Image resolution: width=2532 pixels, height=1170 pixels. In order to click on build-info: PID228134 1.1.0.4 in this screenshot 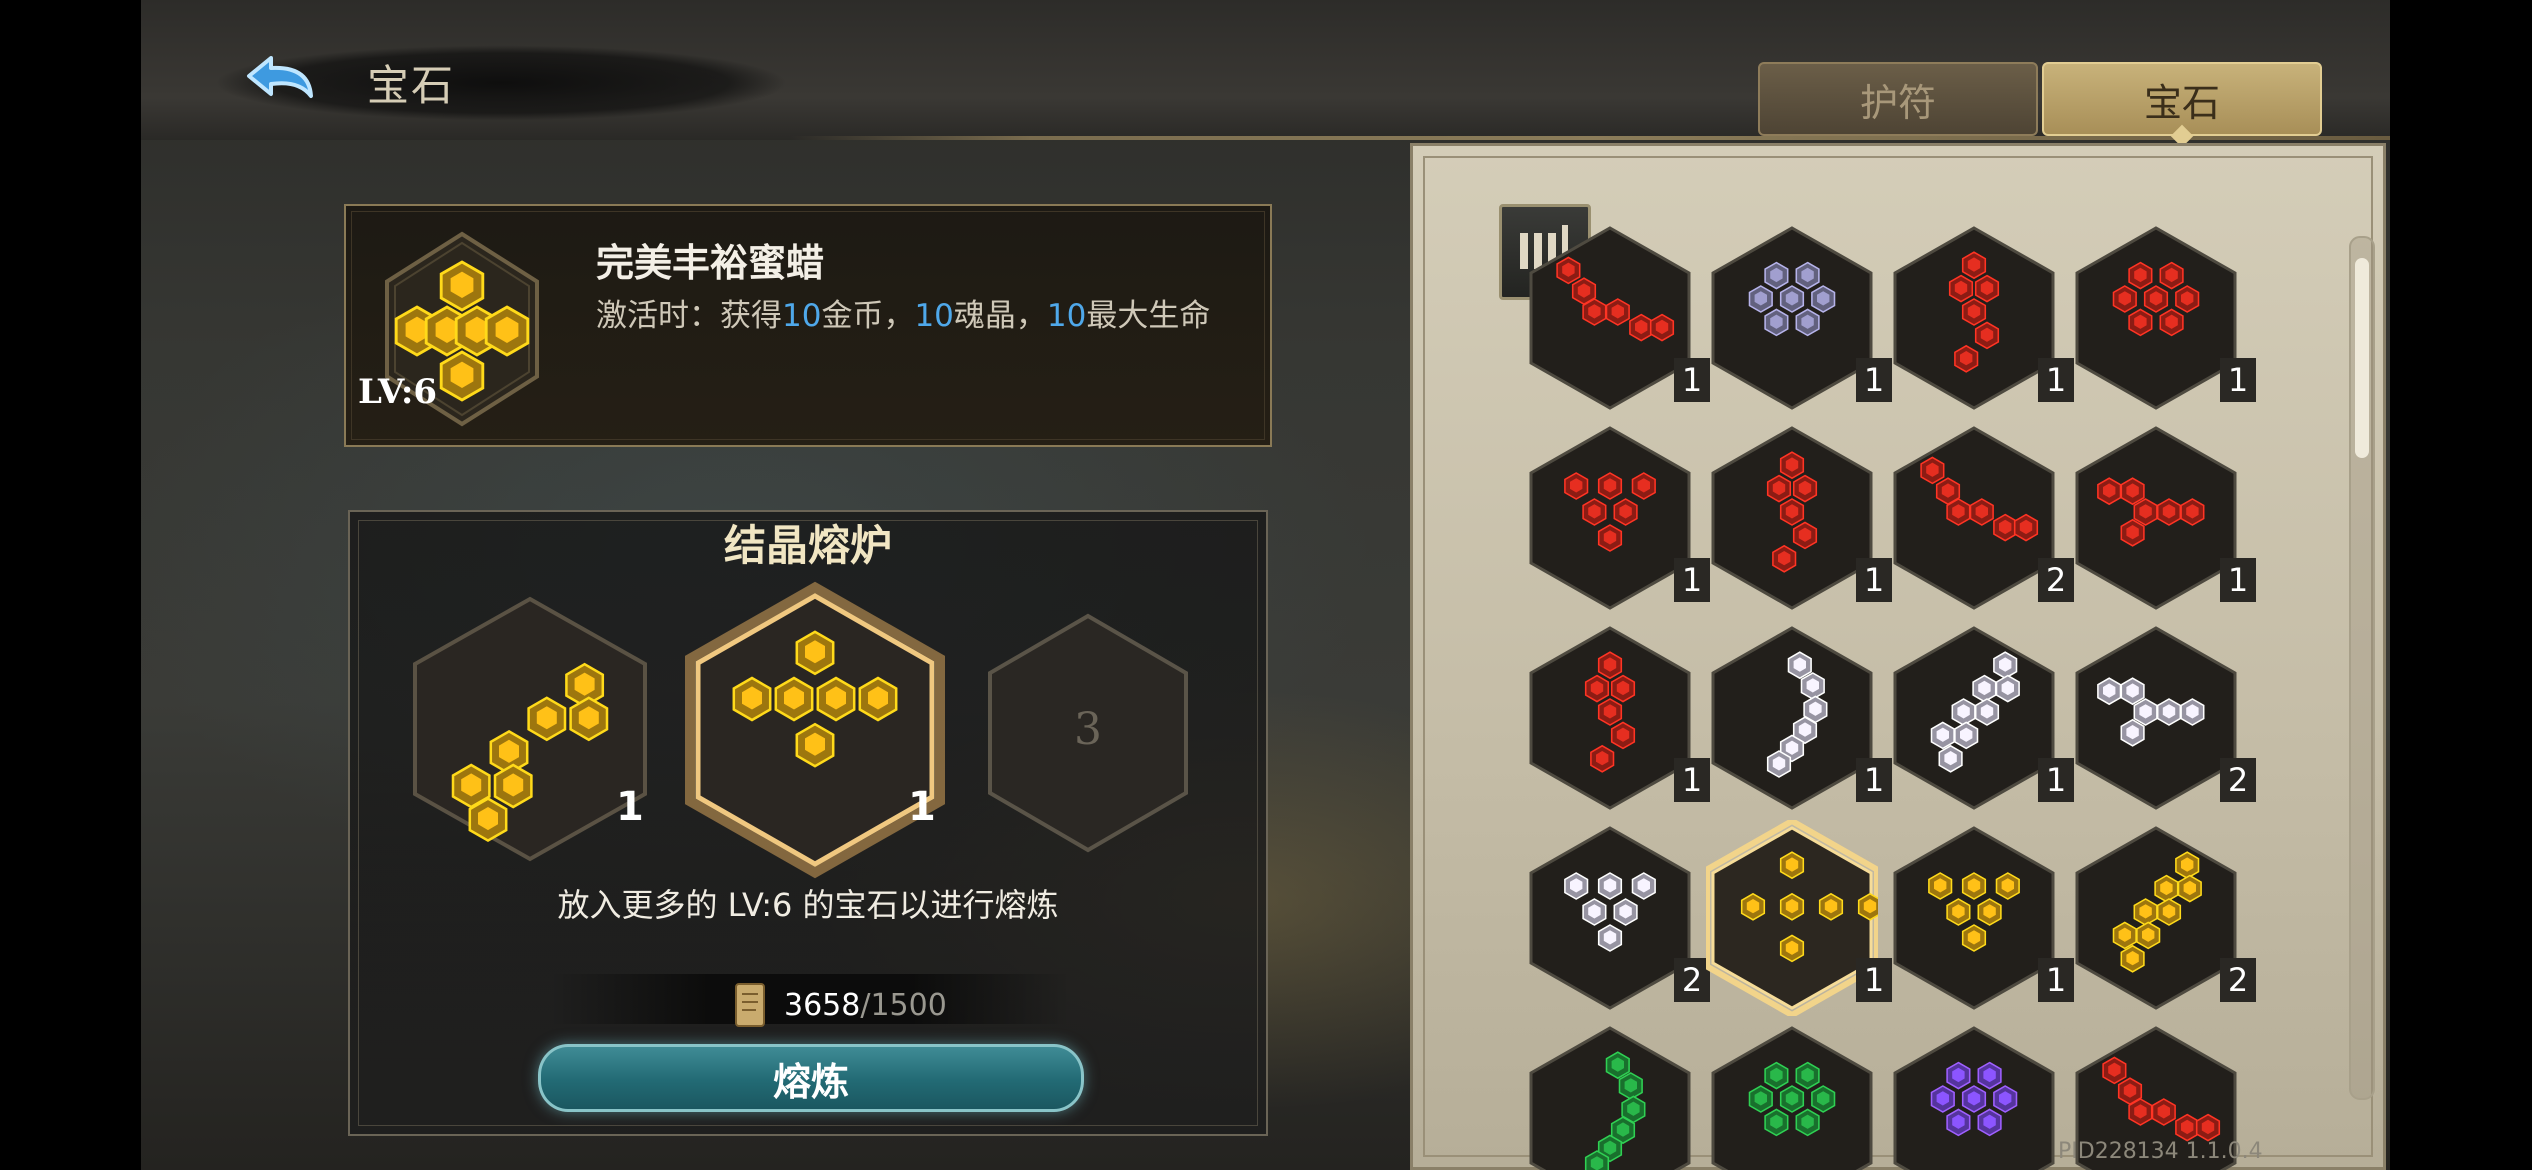, I will do `click(2160, 1151)`.